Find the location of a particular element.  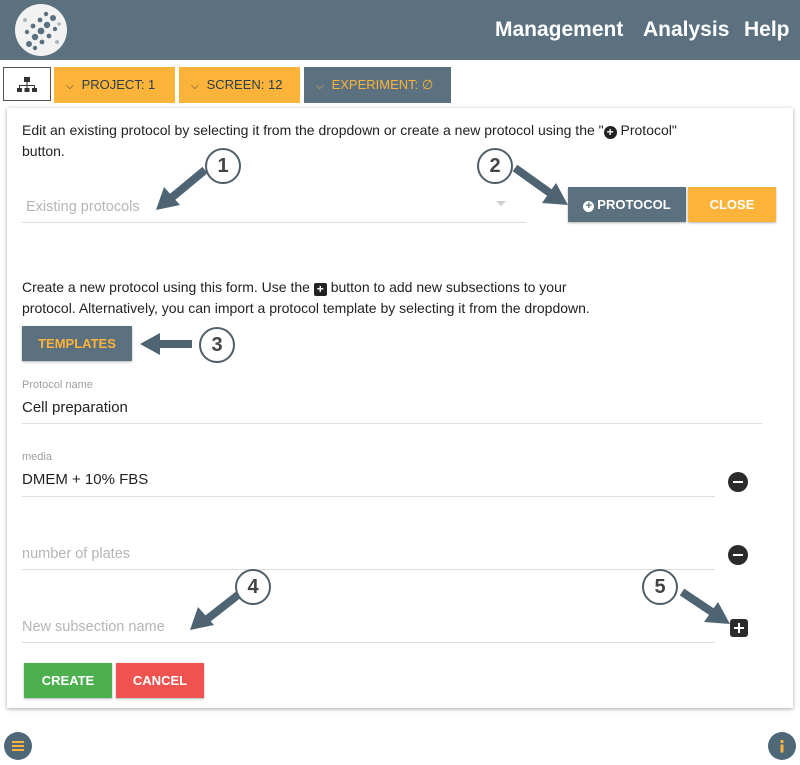

new-subsection-input: New subsection name is located at coordinates (93, 627).